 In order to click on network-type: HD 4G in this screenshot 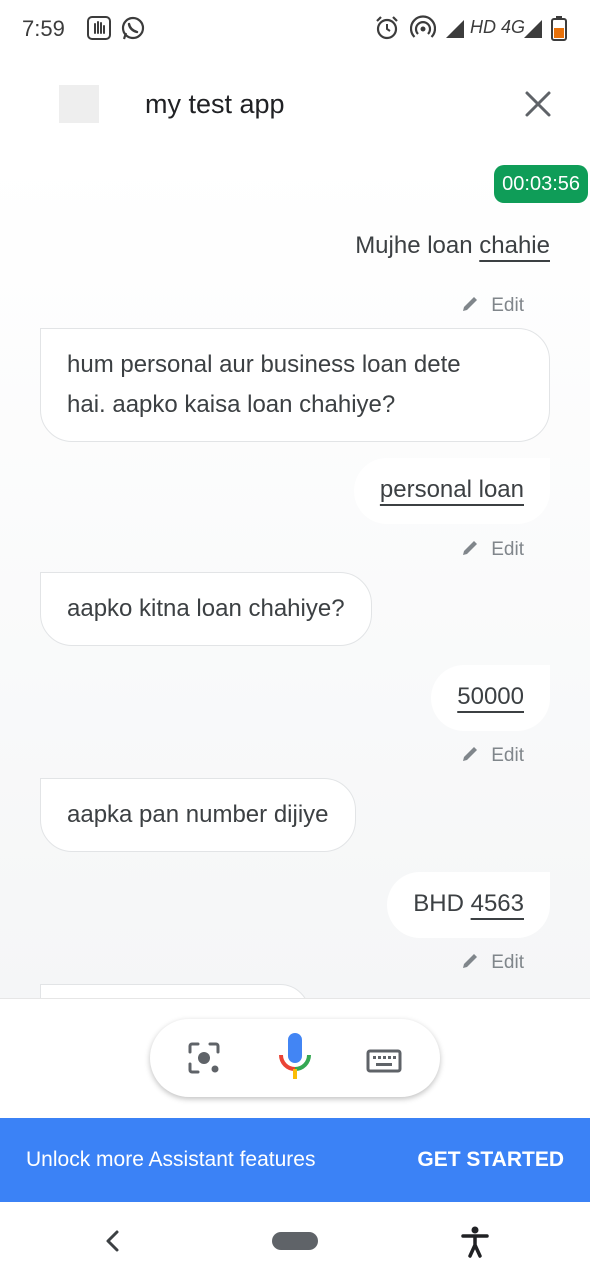, I will do `click(498, 27)`.